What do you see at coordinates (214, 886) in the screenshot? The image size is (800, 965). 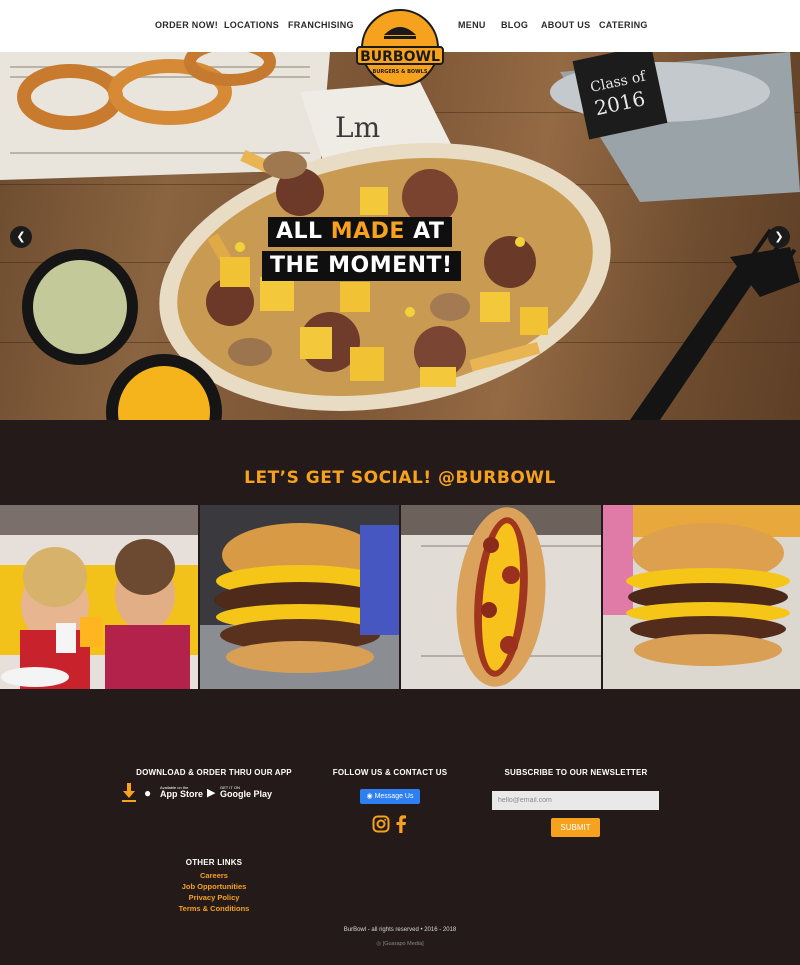 I see `link-job-opportunities: Job Opportunities` at bounding box center [214, 886].